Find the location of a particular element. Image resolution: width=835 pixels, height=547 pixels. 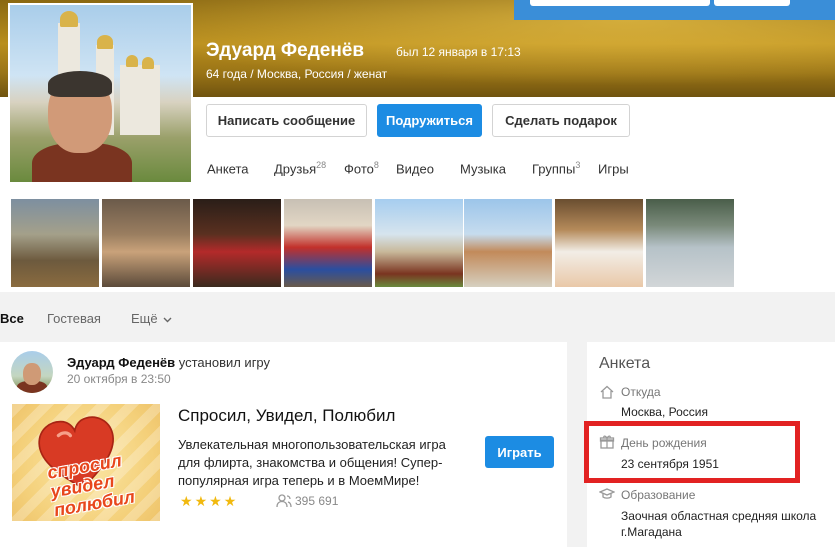

tab-photos: Фото8 is located at coordinates (361, 168).